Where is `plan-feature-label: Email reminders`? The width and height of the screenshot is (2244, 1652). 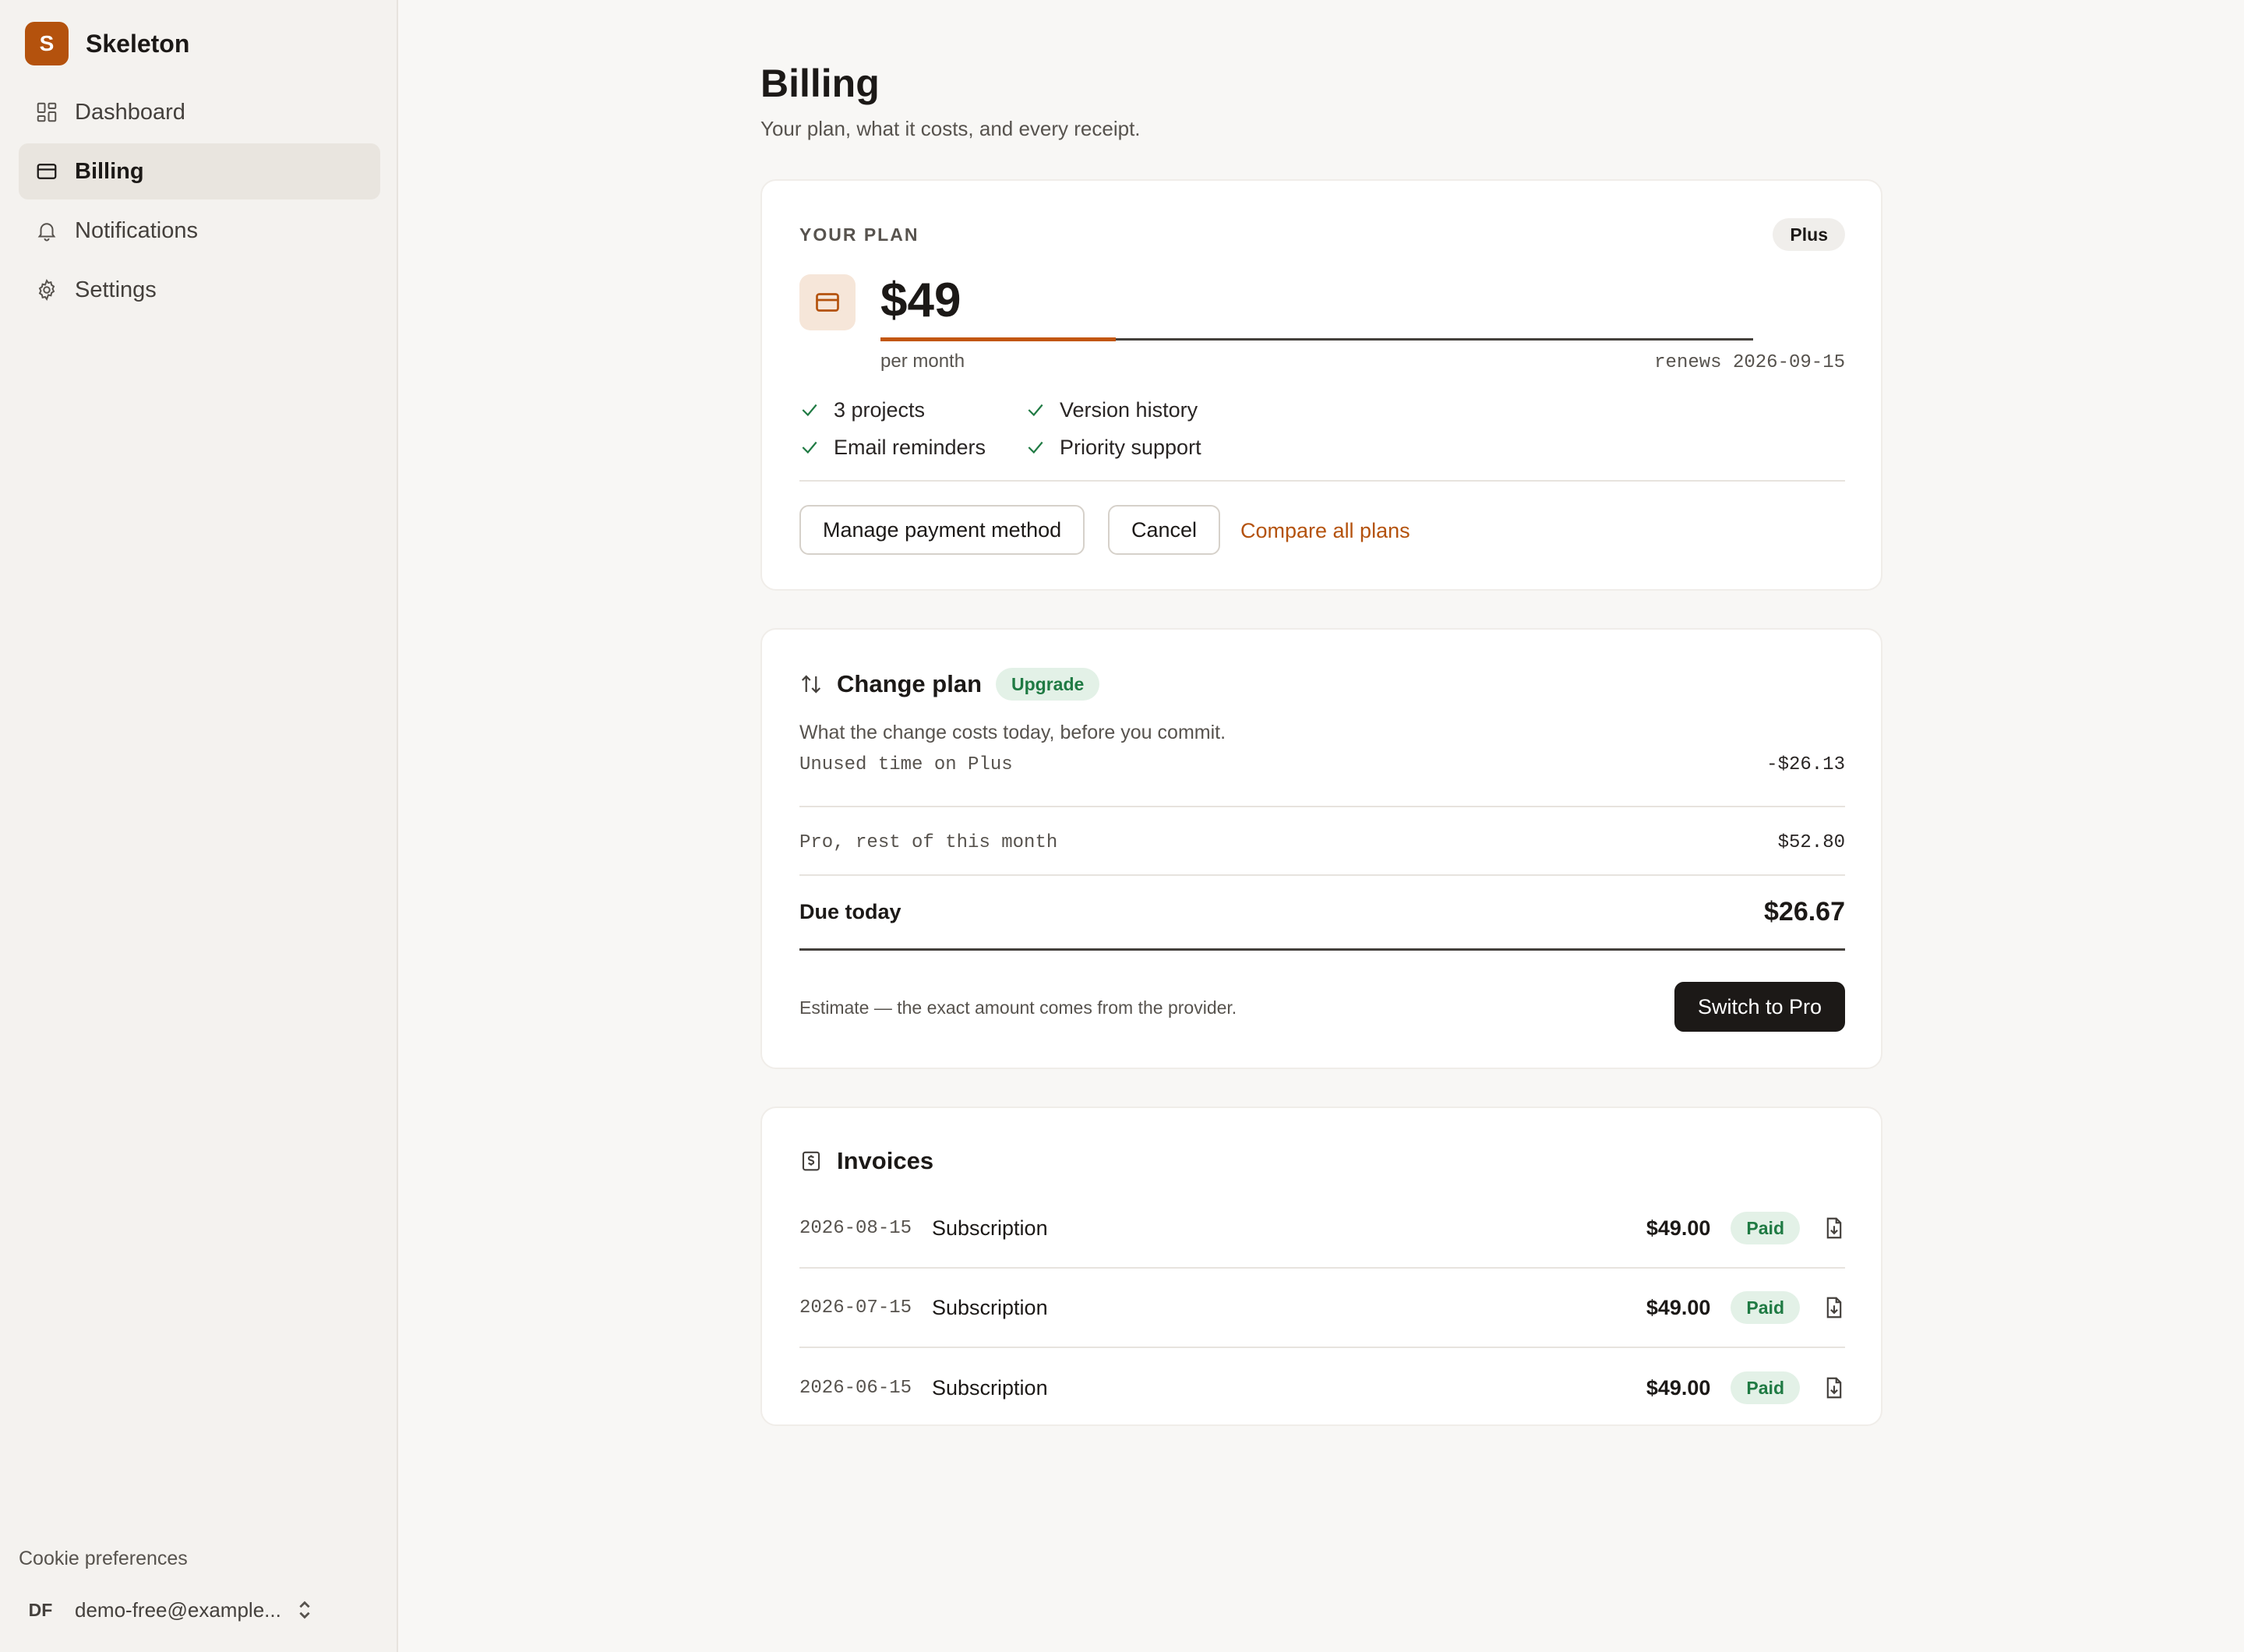 plan-feature-label: Email reminders is located at coordinates (910, 447).